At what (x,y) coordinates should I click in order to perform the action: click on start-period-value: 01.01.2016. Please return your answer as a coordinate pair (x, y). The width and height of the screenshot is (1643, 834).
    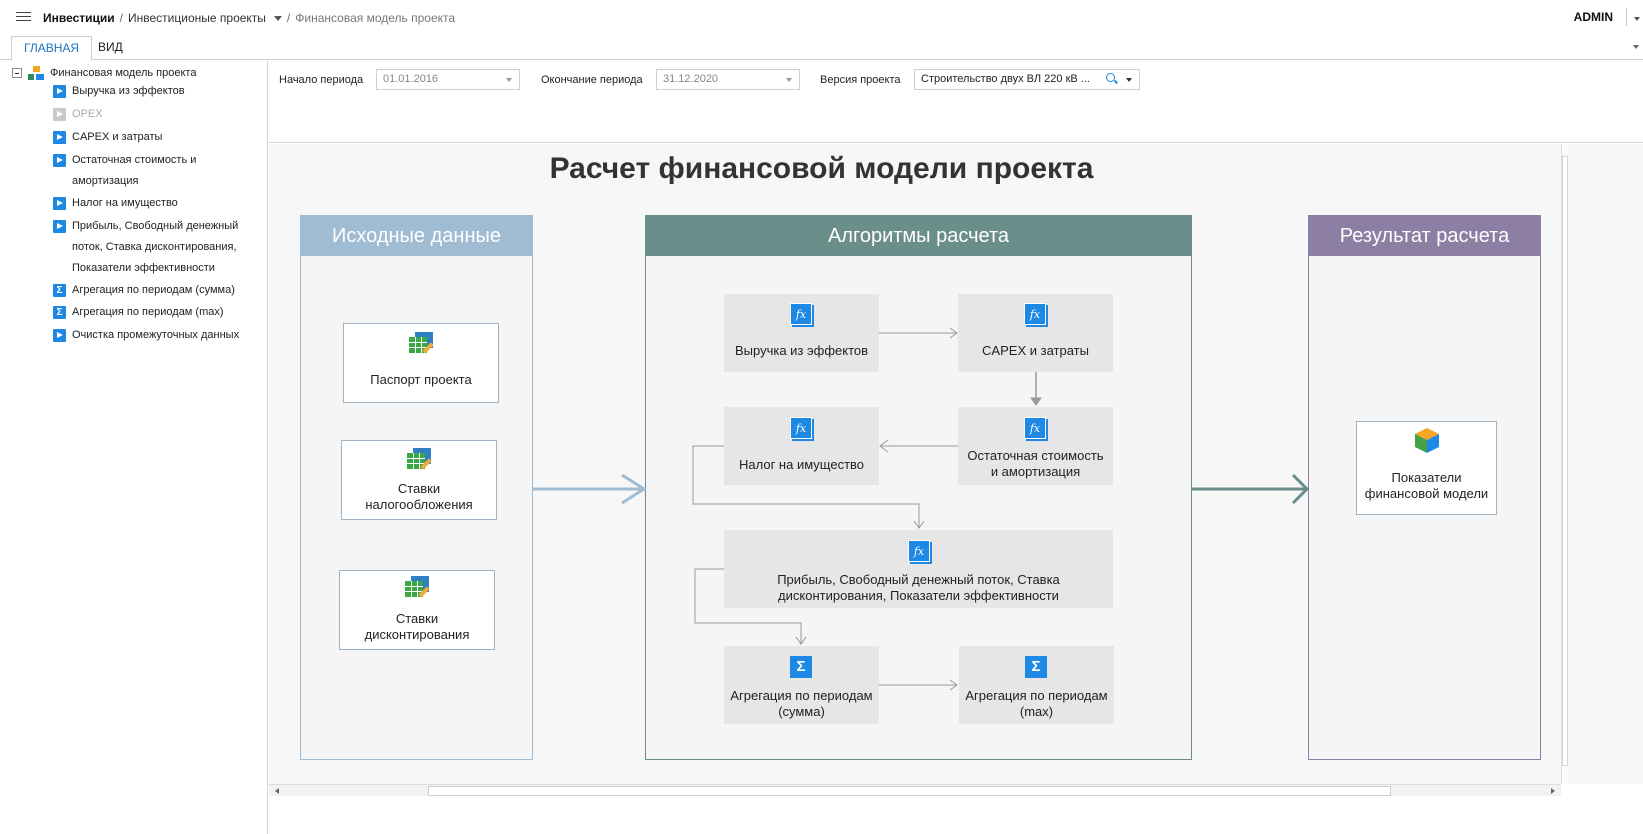
    Looking at the image, I should click on (411, 79).